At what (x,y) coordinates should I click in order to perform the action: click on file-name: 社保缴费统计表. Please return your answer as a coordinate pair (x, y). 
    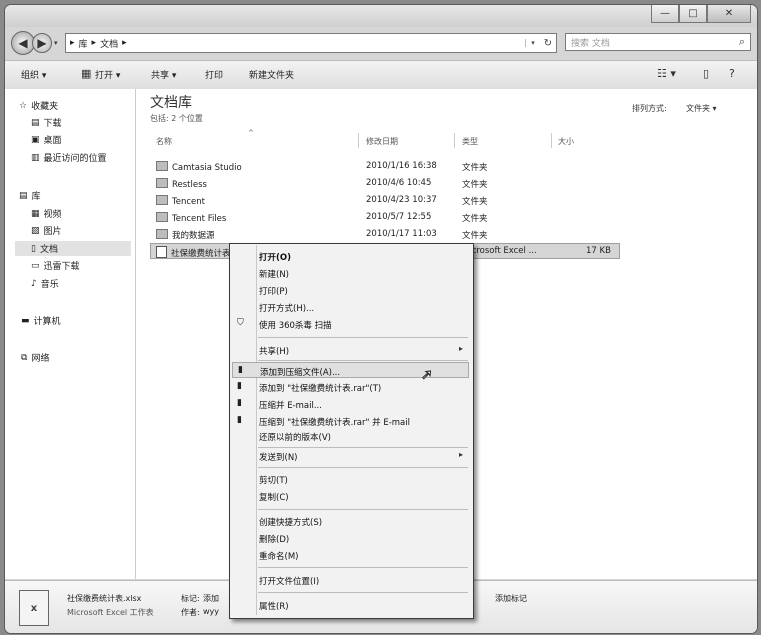
    Looking at the image, I should click on (193, 252).